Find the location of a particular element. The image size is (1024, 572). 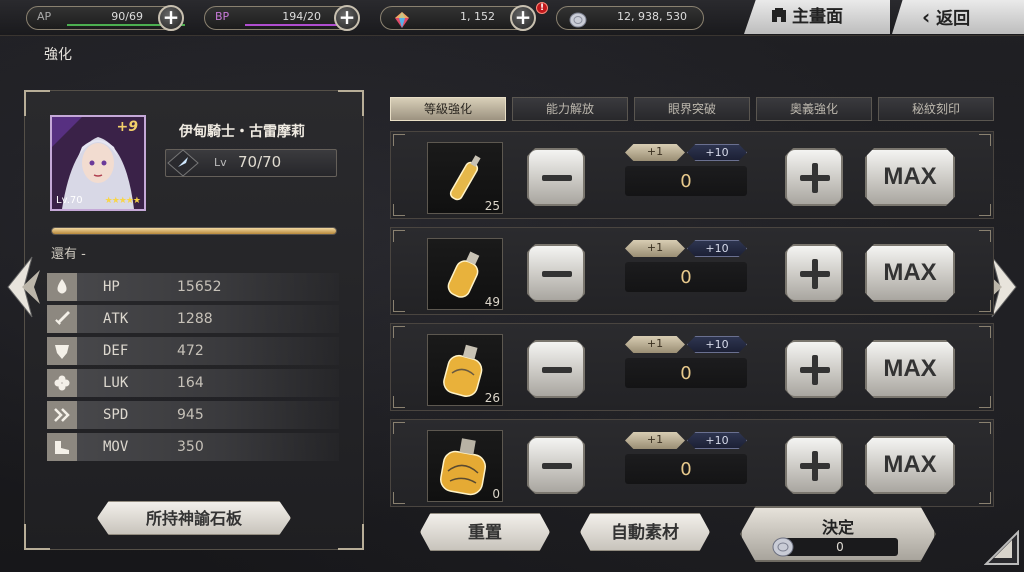

stat-key: ATK is located at coordinates (116, 319).